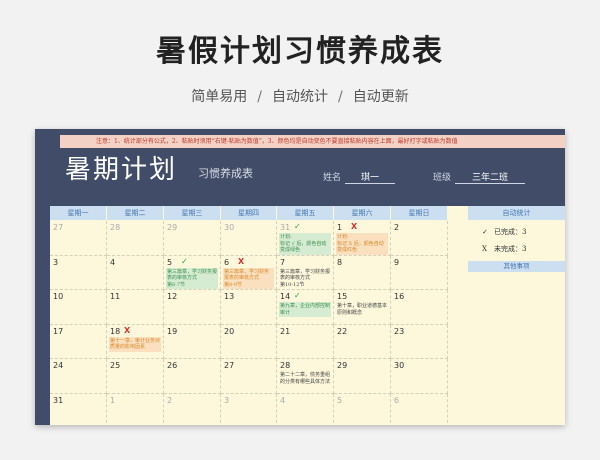 The height and width of the screenshot is (460, 600). I want to click on sheet-subtitle: 习惯养成表, so click(225, 173).